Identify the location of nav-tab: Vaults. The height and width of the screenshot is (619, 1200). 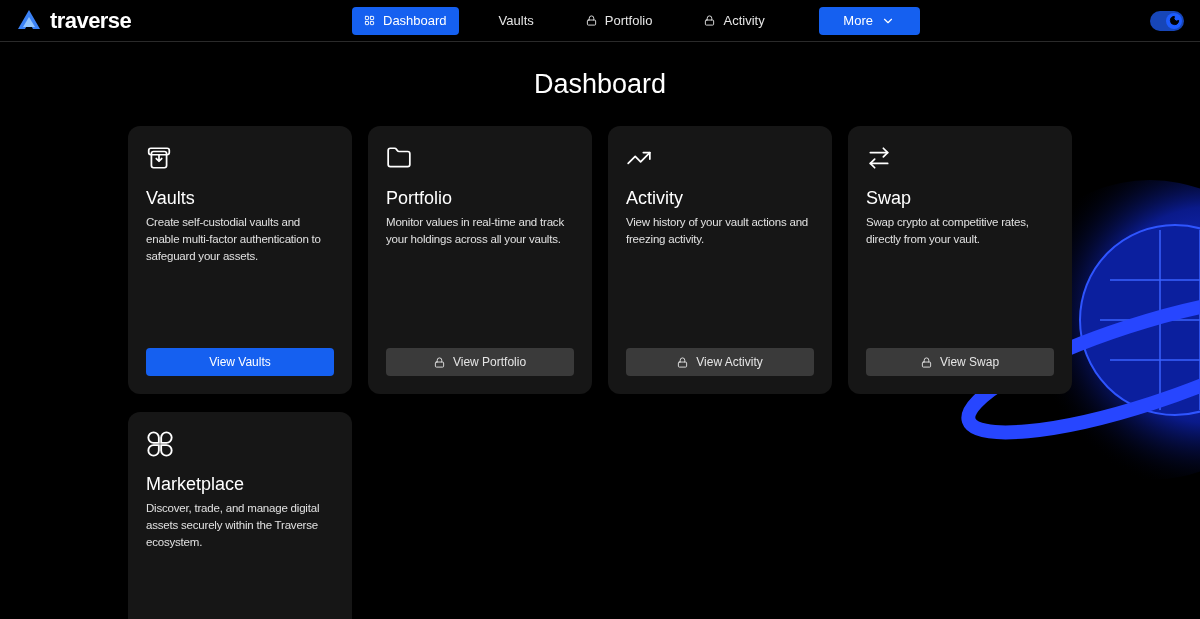
(516, 20).